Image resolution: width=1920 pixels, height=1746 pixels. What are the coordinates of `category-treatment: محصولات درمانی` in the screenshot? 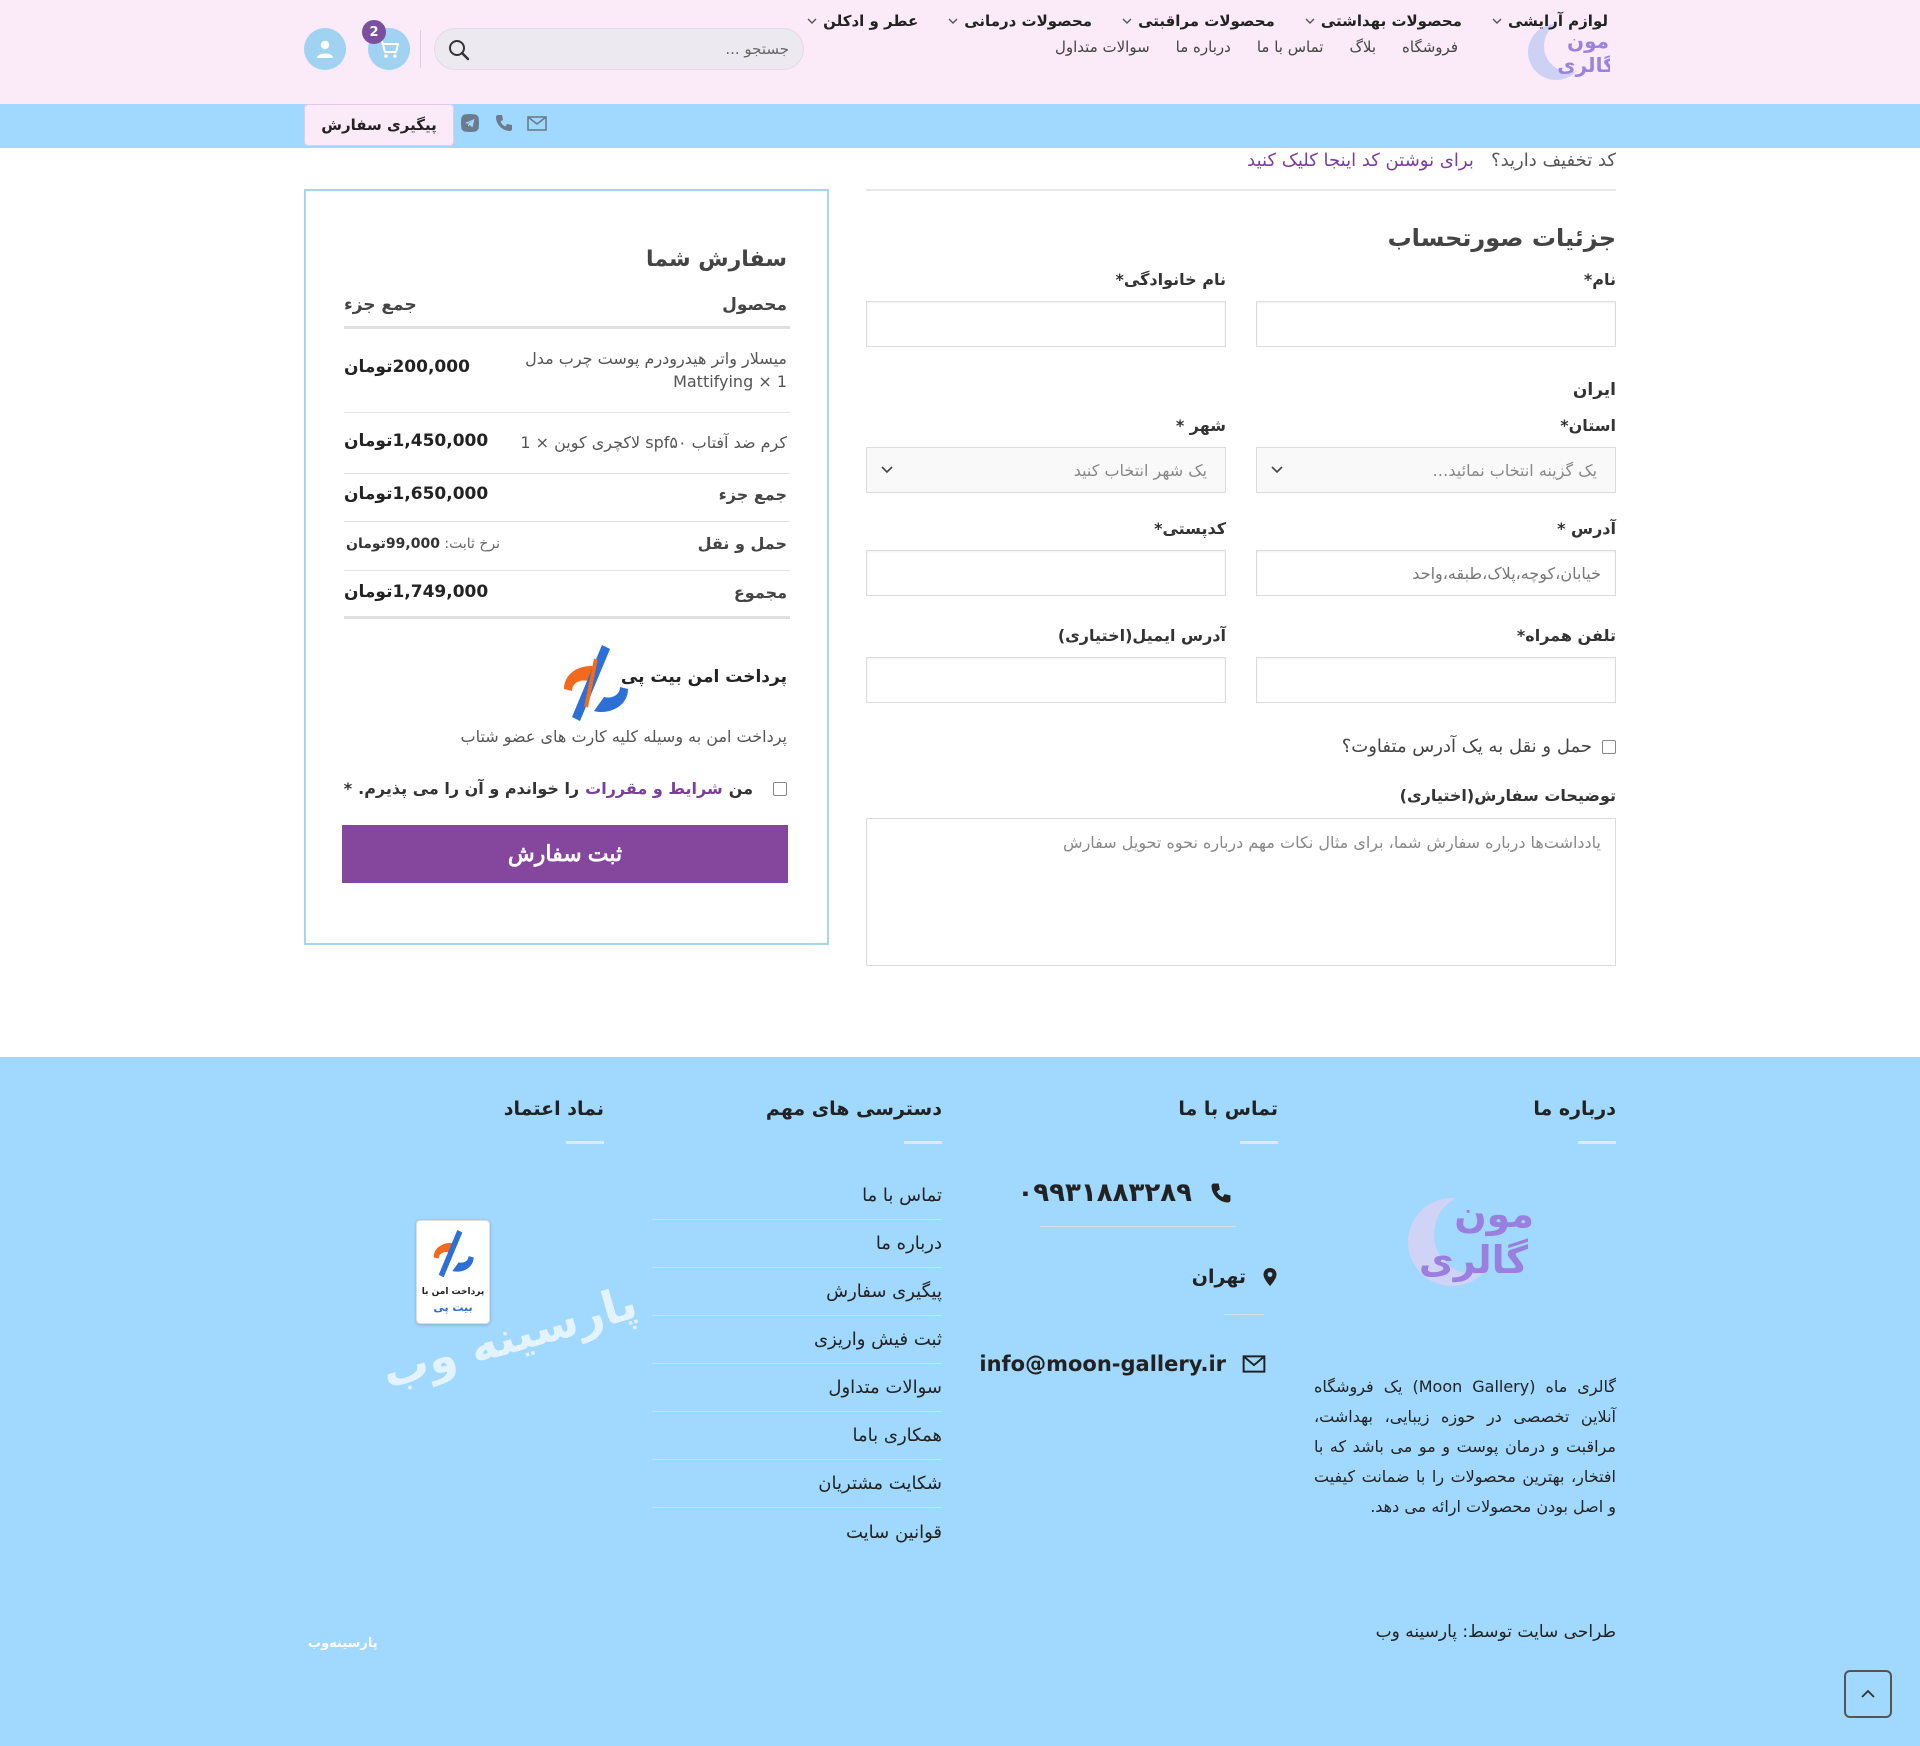 It's located at (1020, 21).